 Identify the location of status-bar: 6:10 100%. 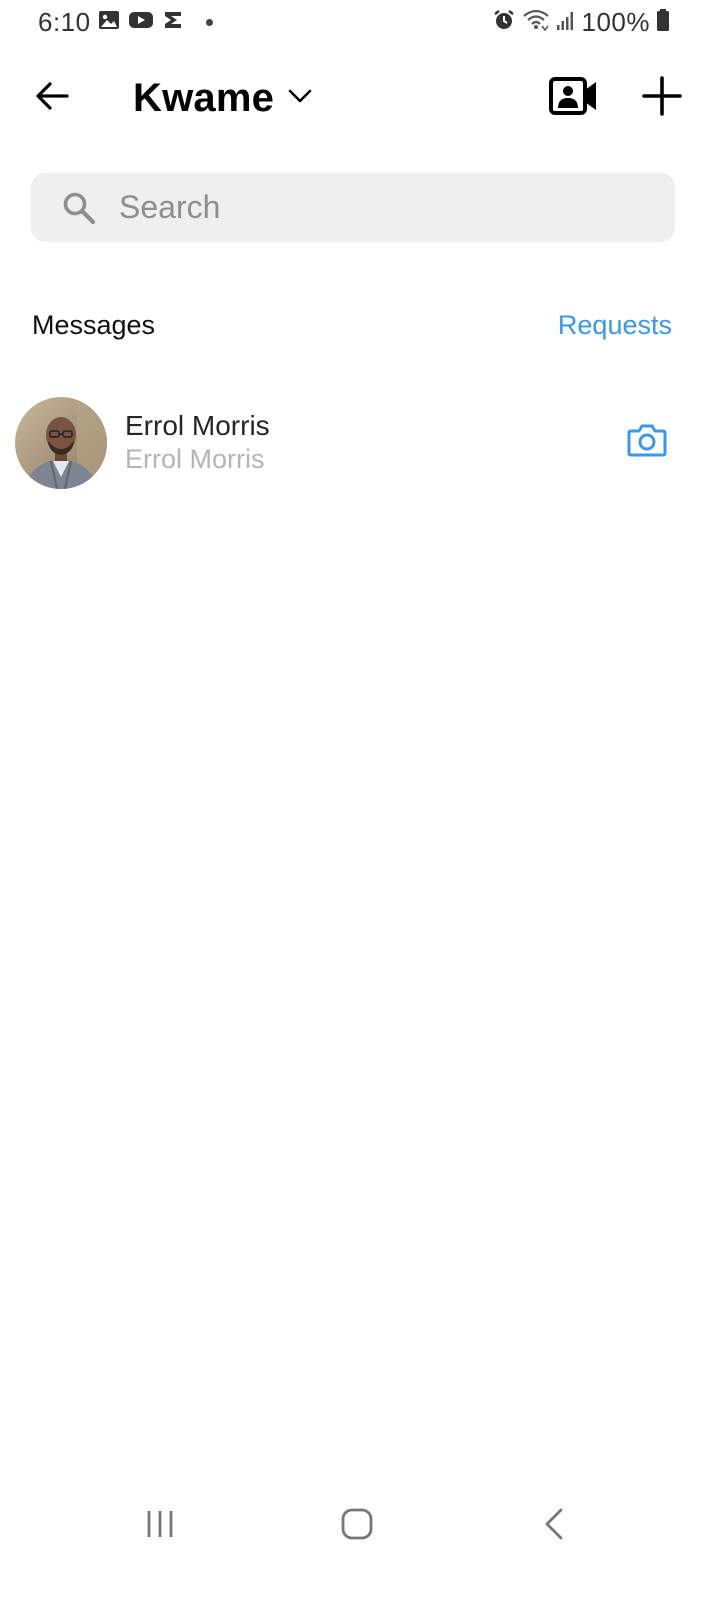
(360, 22).